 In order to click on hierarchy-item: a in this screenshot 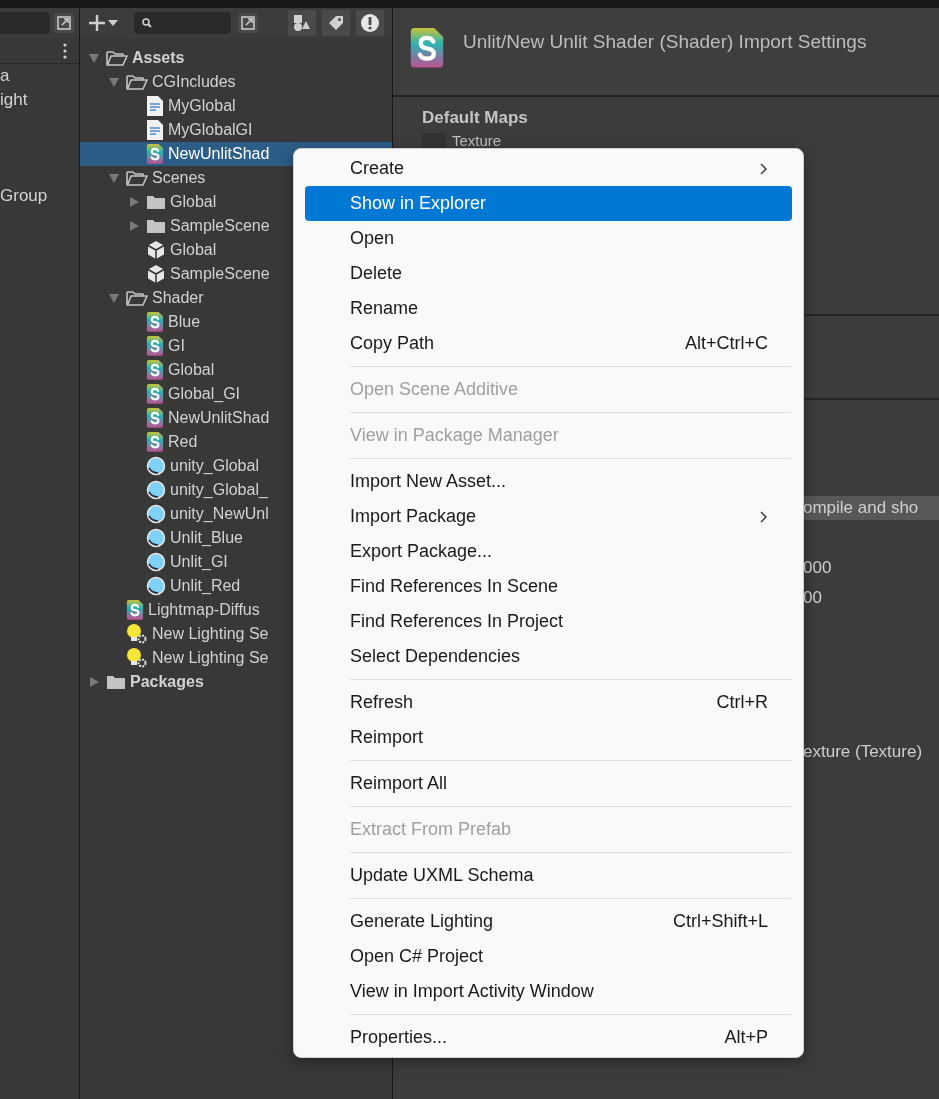, I will do `click(39, 76)`.